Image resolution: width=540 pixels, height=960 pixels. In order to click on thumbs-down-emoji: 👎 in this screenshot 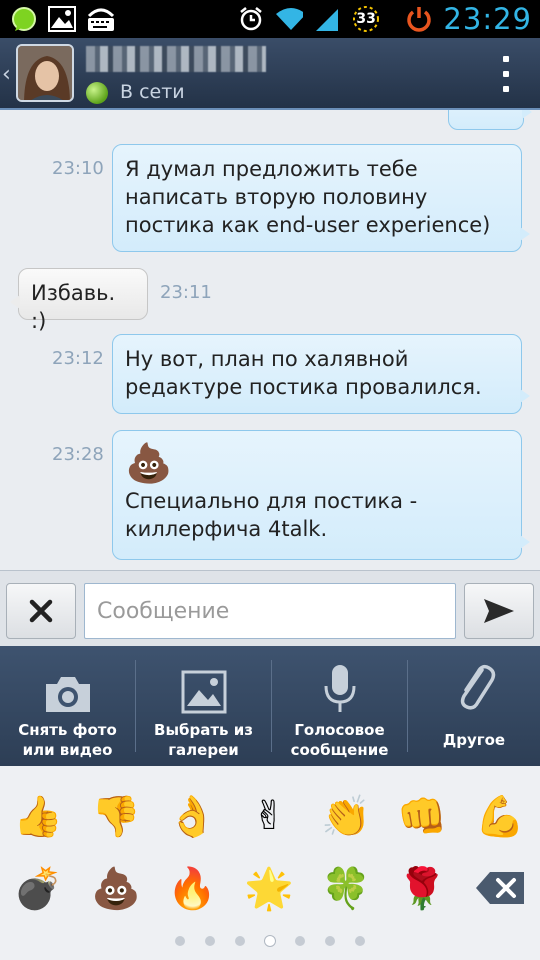, I will do `click(116, 816)`.